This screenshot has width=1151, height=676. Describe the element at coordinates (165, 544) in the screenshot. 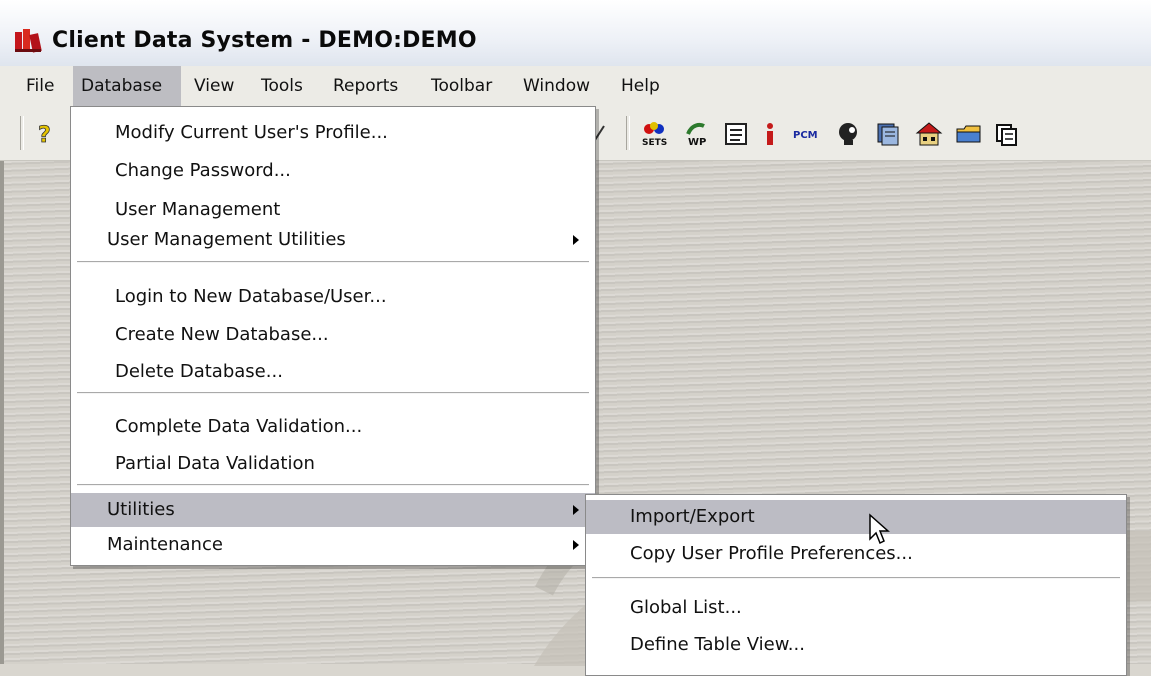

I see `menu-item-label: Maintenance` at that location.